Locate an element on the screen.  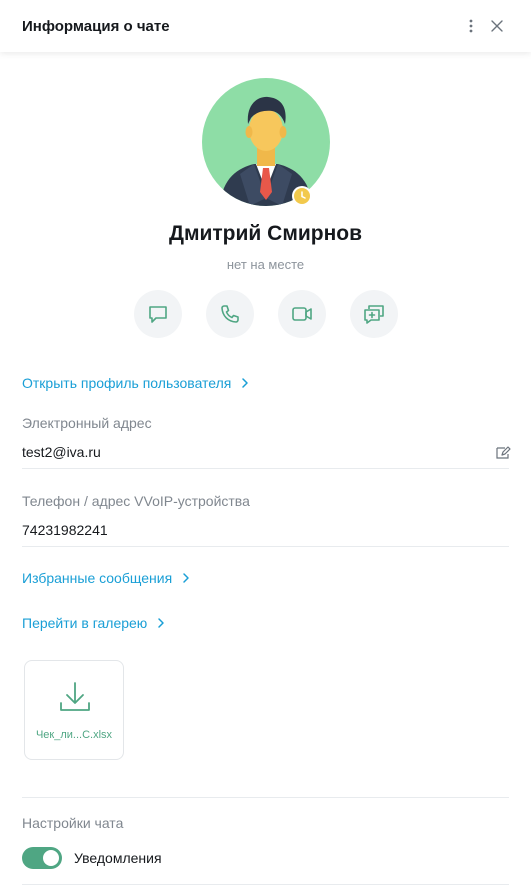
message-icon is located at coordinates (158, 314).